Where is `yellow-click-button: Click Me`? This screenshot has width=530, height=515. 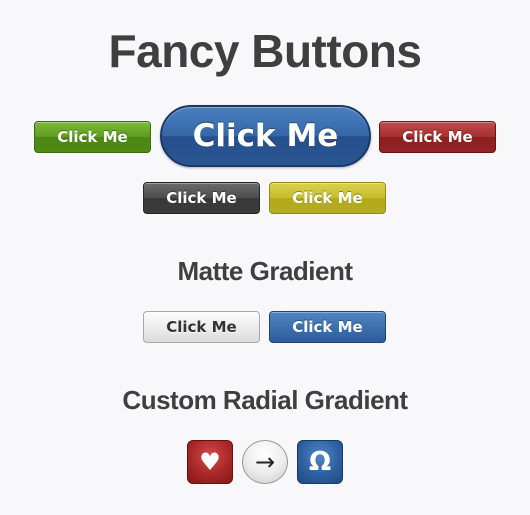
yellow-click-button: Click Me is located at coordinates (327, 198).